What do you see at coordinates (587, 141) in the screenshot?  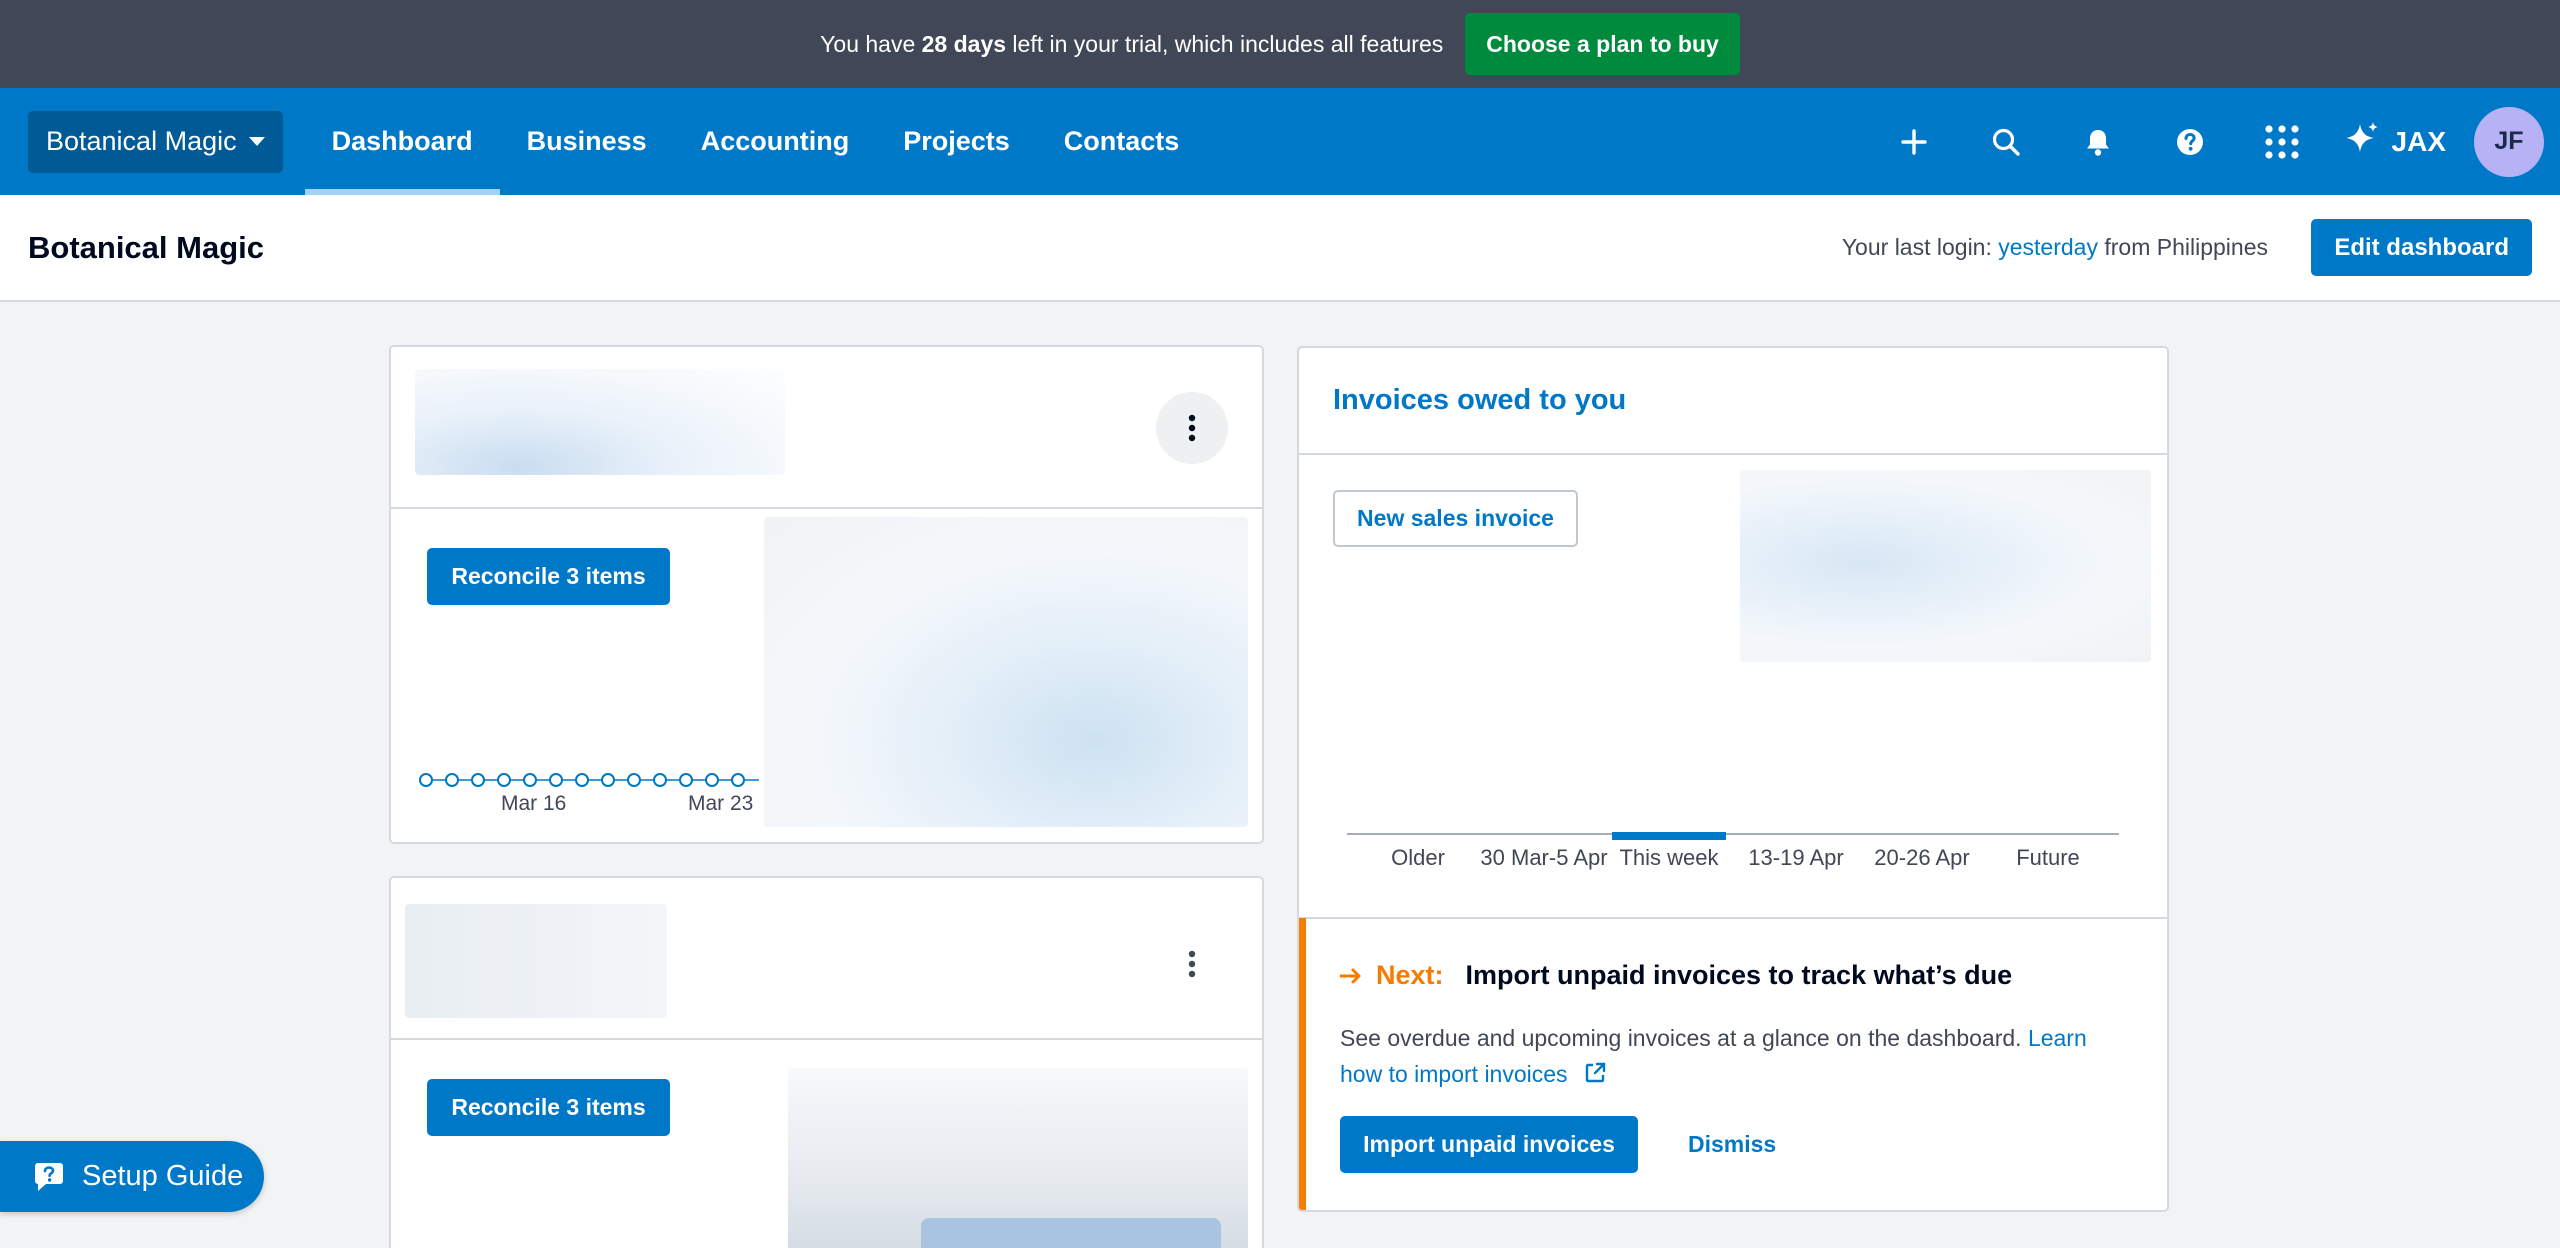 I see `tab-business: Business` at bounding box center [587, 141].